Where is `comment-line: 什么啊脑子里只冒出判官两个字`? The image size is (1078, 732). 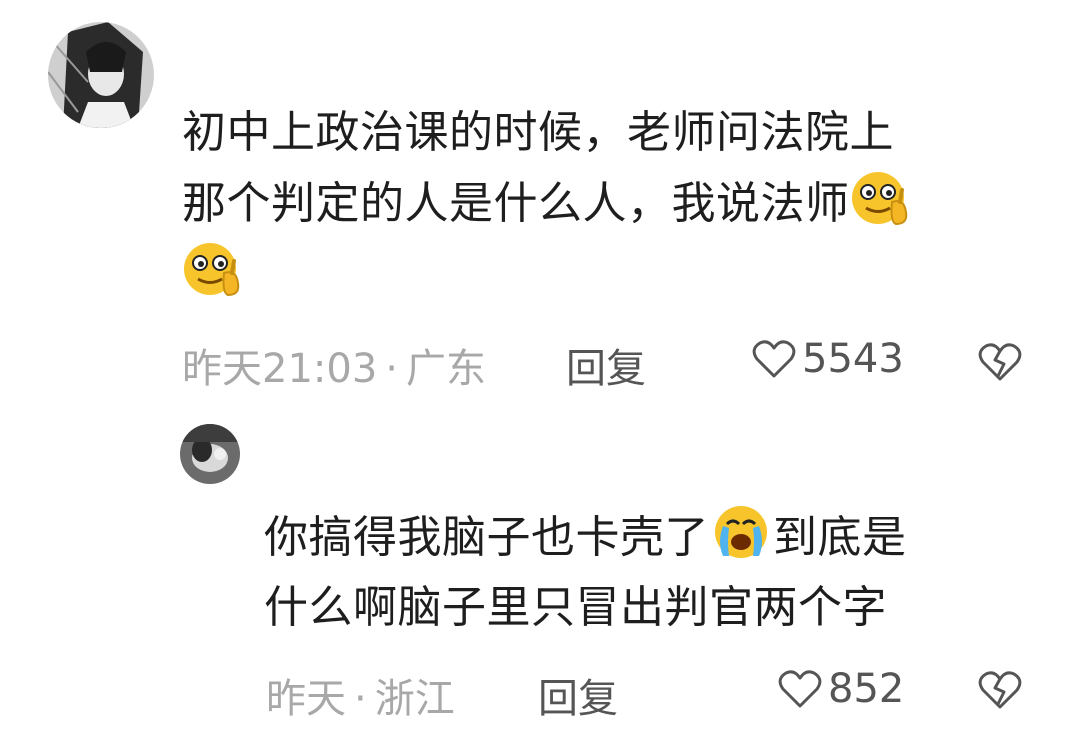
comment-line: 什么啊脑子里只冒出判官两个字 is located at coordinates (575, 607).